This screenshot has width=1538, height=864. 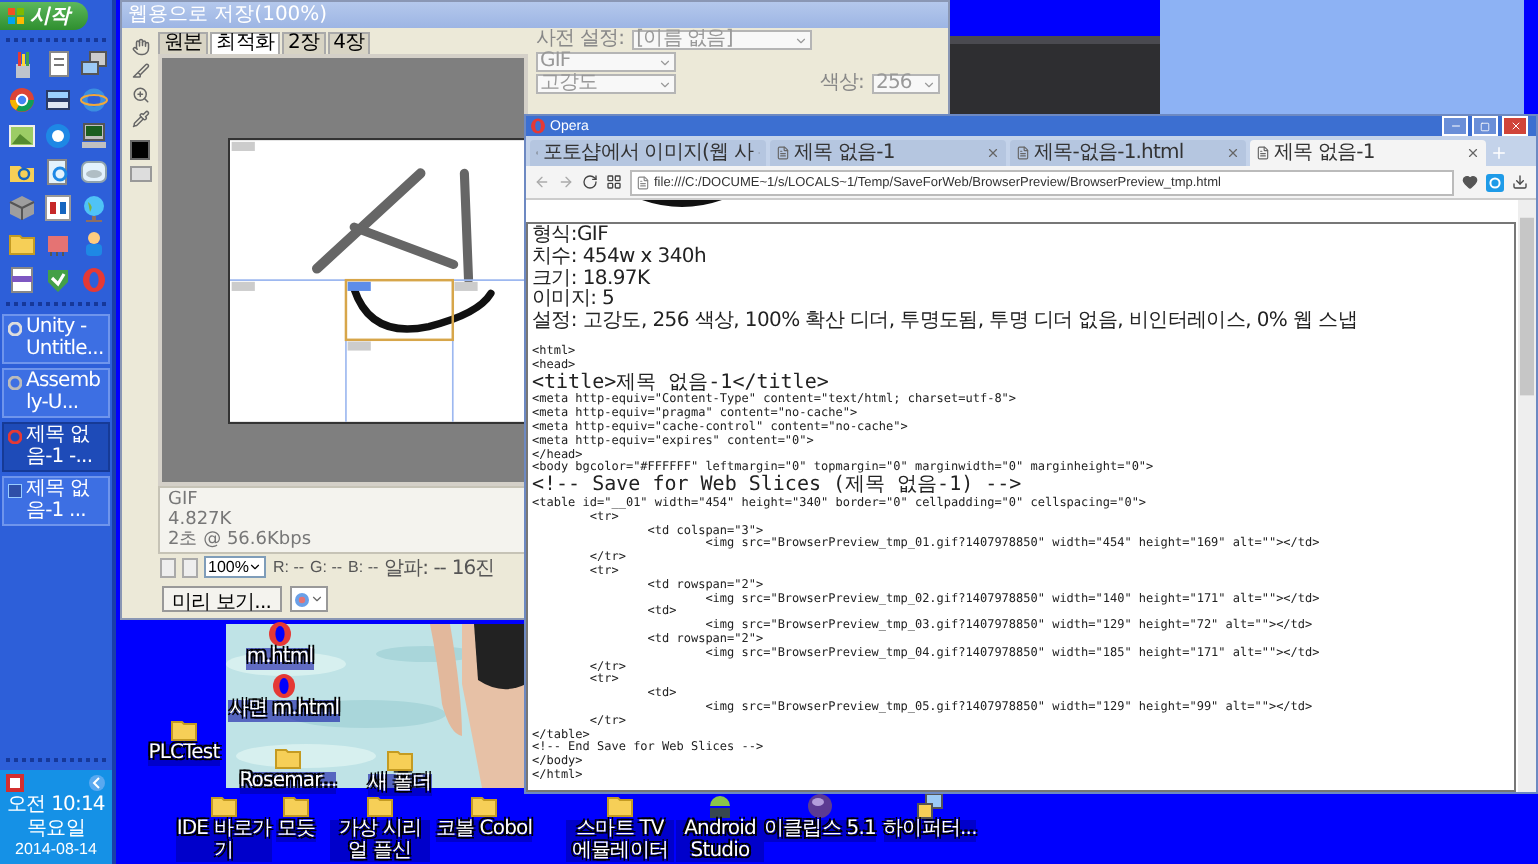 I want to click on sphere-icon, so click(x=820, y=806).